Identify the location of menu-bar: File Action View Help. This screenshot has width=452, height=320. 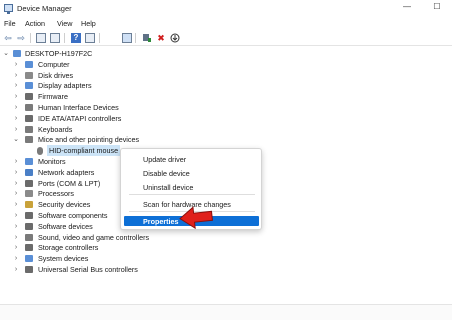
(226, 23).